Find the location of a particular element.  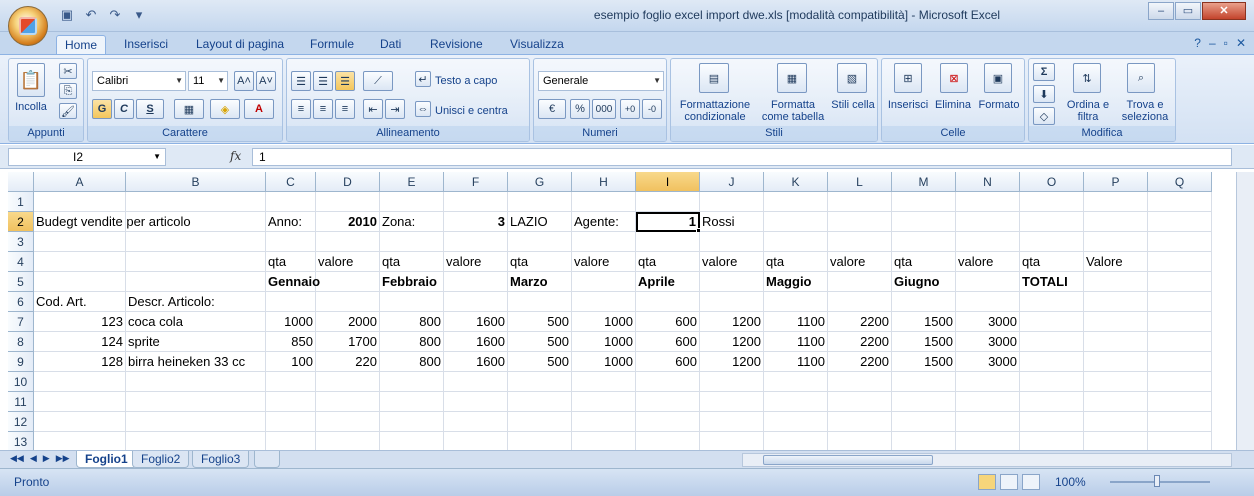

cell-d5 is located at coordinates (348, 282).